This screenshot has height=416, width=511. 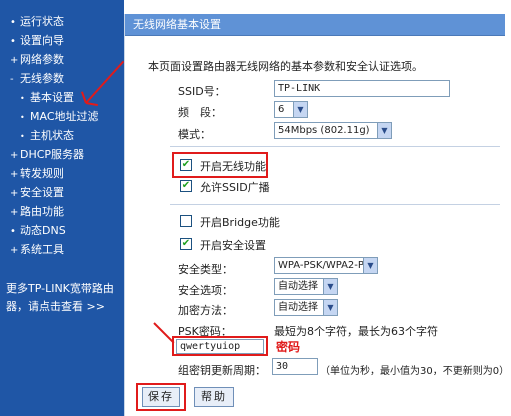 What do you see at coordinates (186, 244) in the screenshot?
I see `security-checkbox: ✔` at bounding box center [186, 244].